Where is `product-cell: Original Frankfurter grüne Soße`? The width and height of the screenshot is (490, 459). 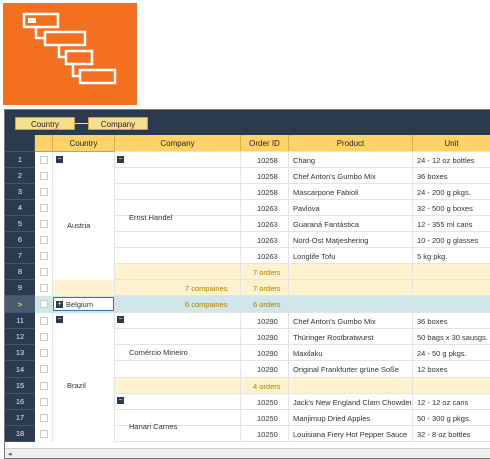
product-cell: Original Frankfurter grüne Soße is located at coordinates (352, 369).